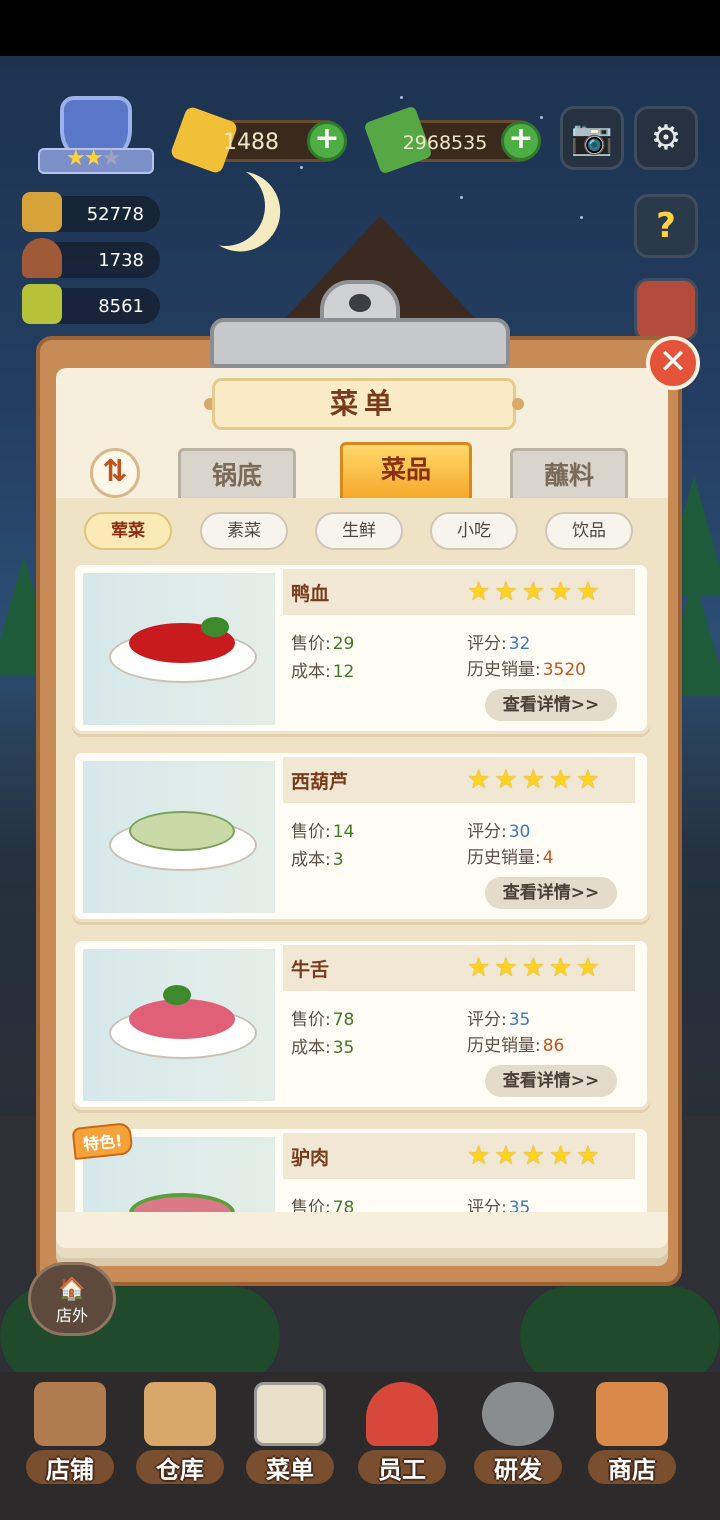 Image resolution: width=720 pixels, height=1520 pixels. I want to click on help-book-button: ?, so click(666, 226).